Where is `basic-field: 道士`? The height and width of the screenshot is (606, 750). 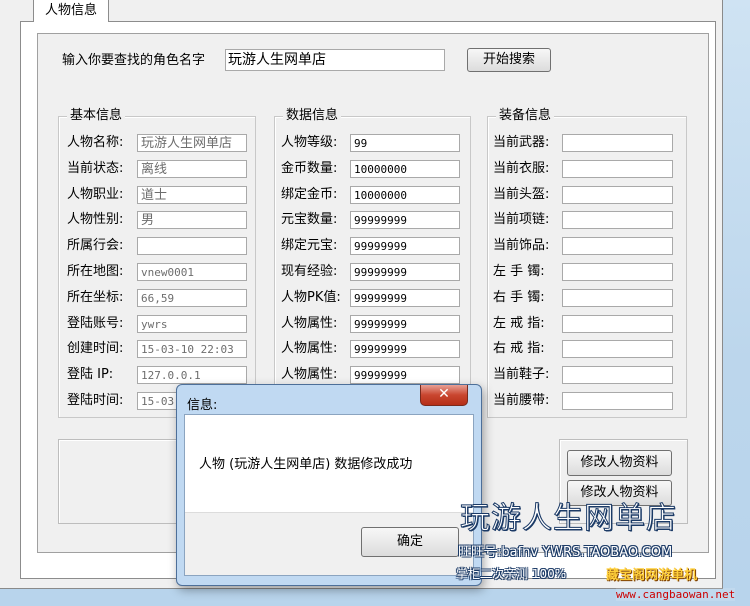 basic-field: 道士 is located at coordinates (192, 195).